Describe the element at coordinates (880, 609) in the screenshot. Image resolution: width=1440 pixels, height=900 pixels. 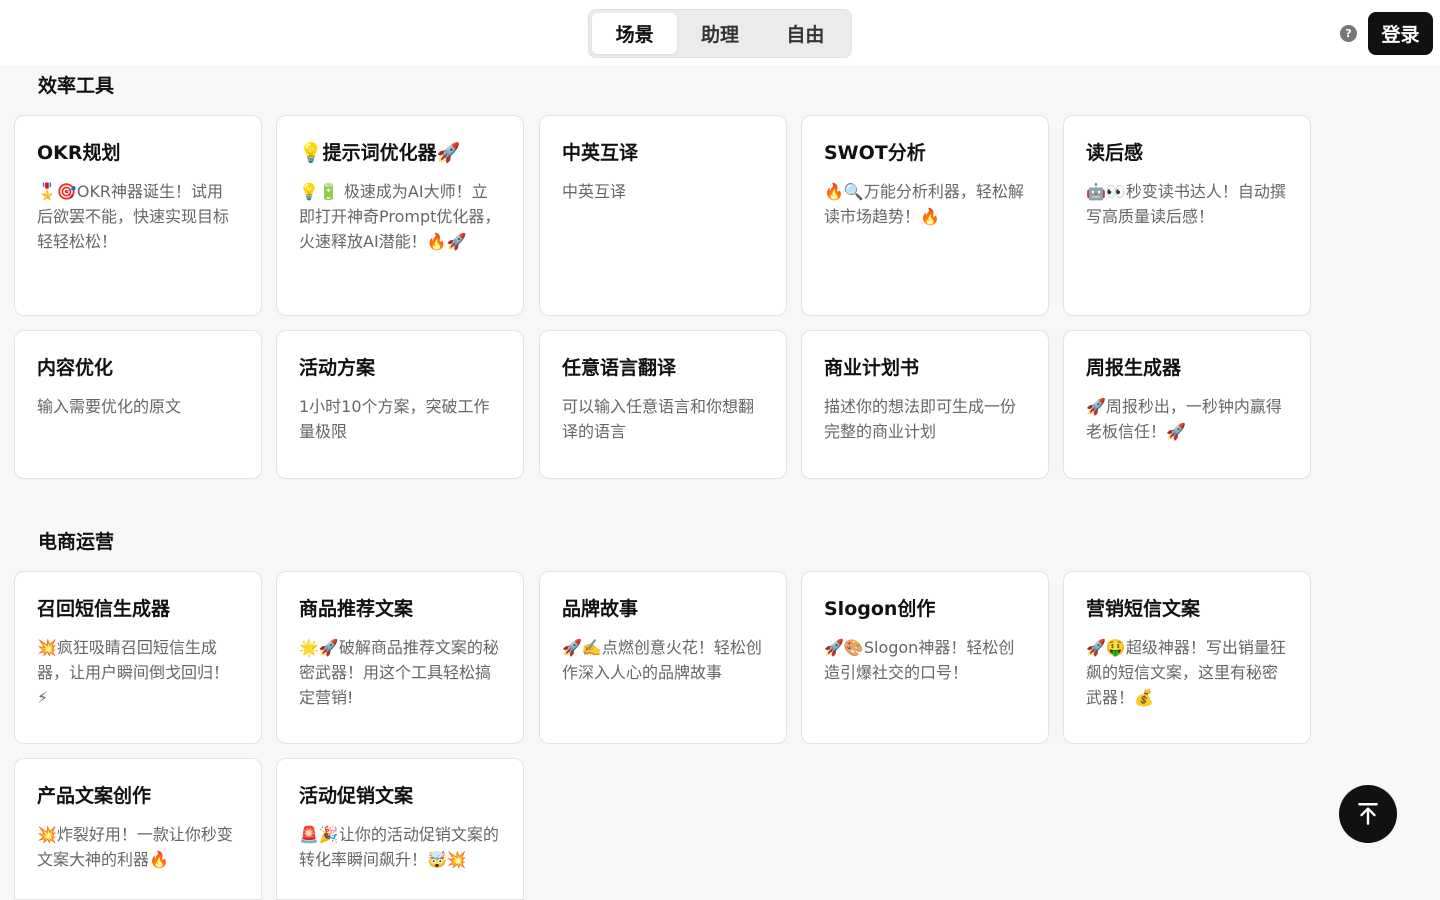
I see `card-title: Slogon创作` at that location.